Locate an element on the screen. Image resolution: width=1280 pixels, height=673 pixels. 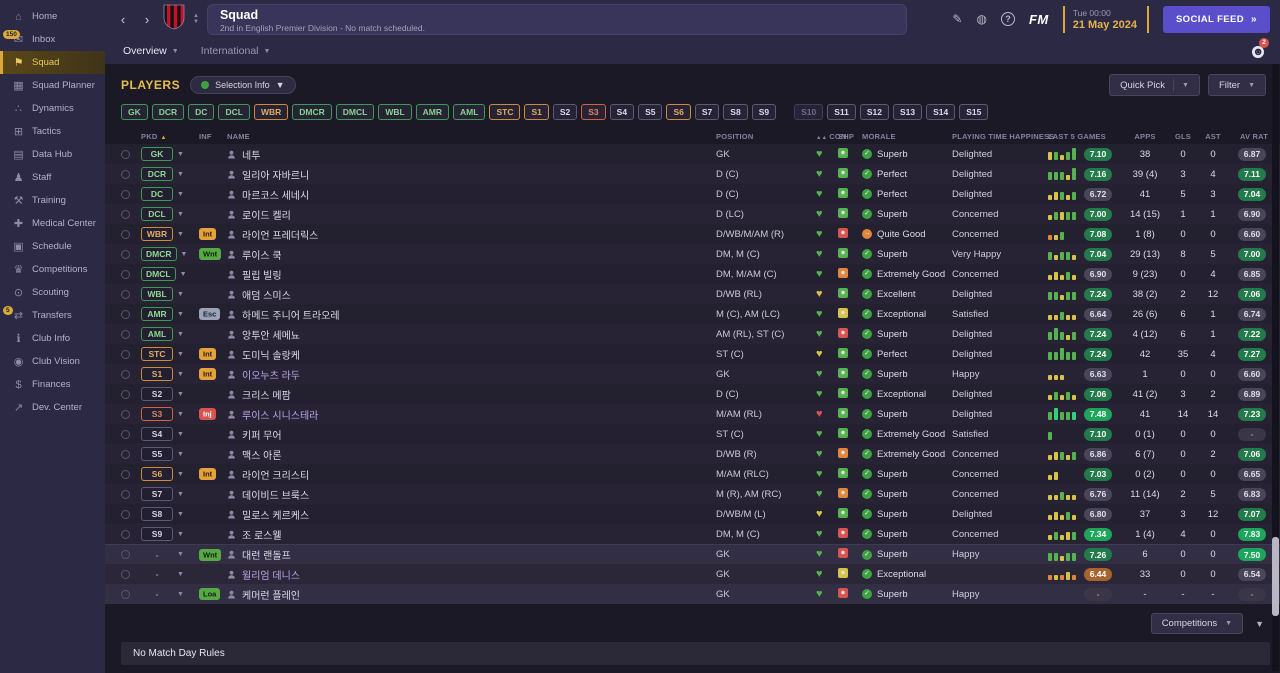
player-name-cell: 라이언 프레더릭스 is located at coordinates (471, 234).